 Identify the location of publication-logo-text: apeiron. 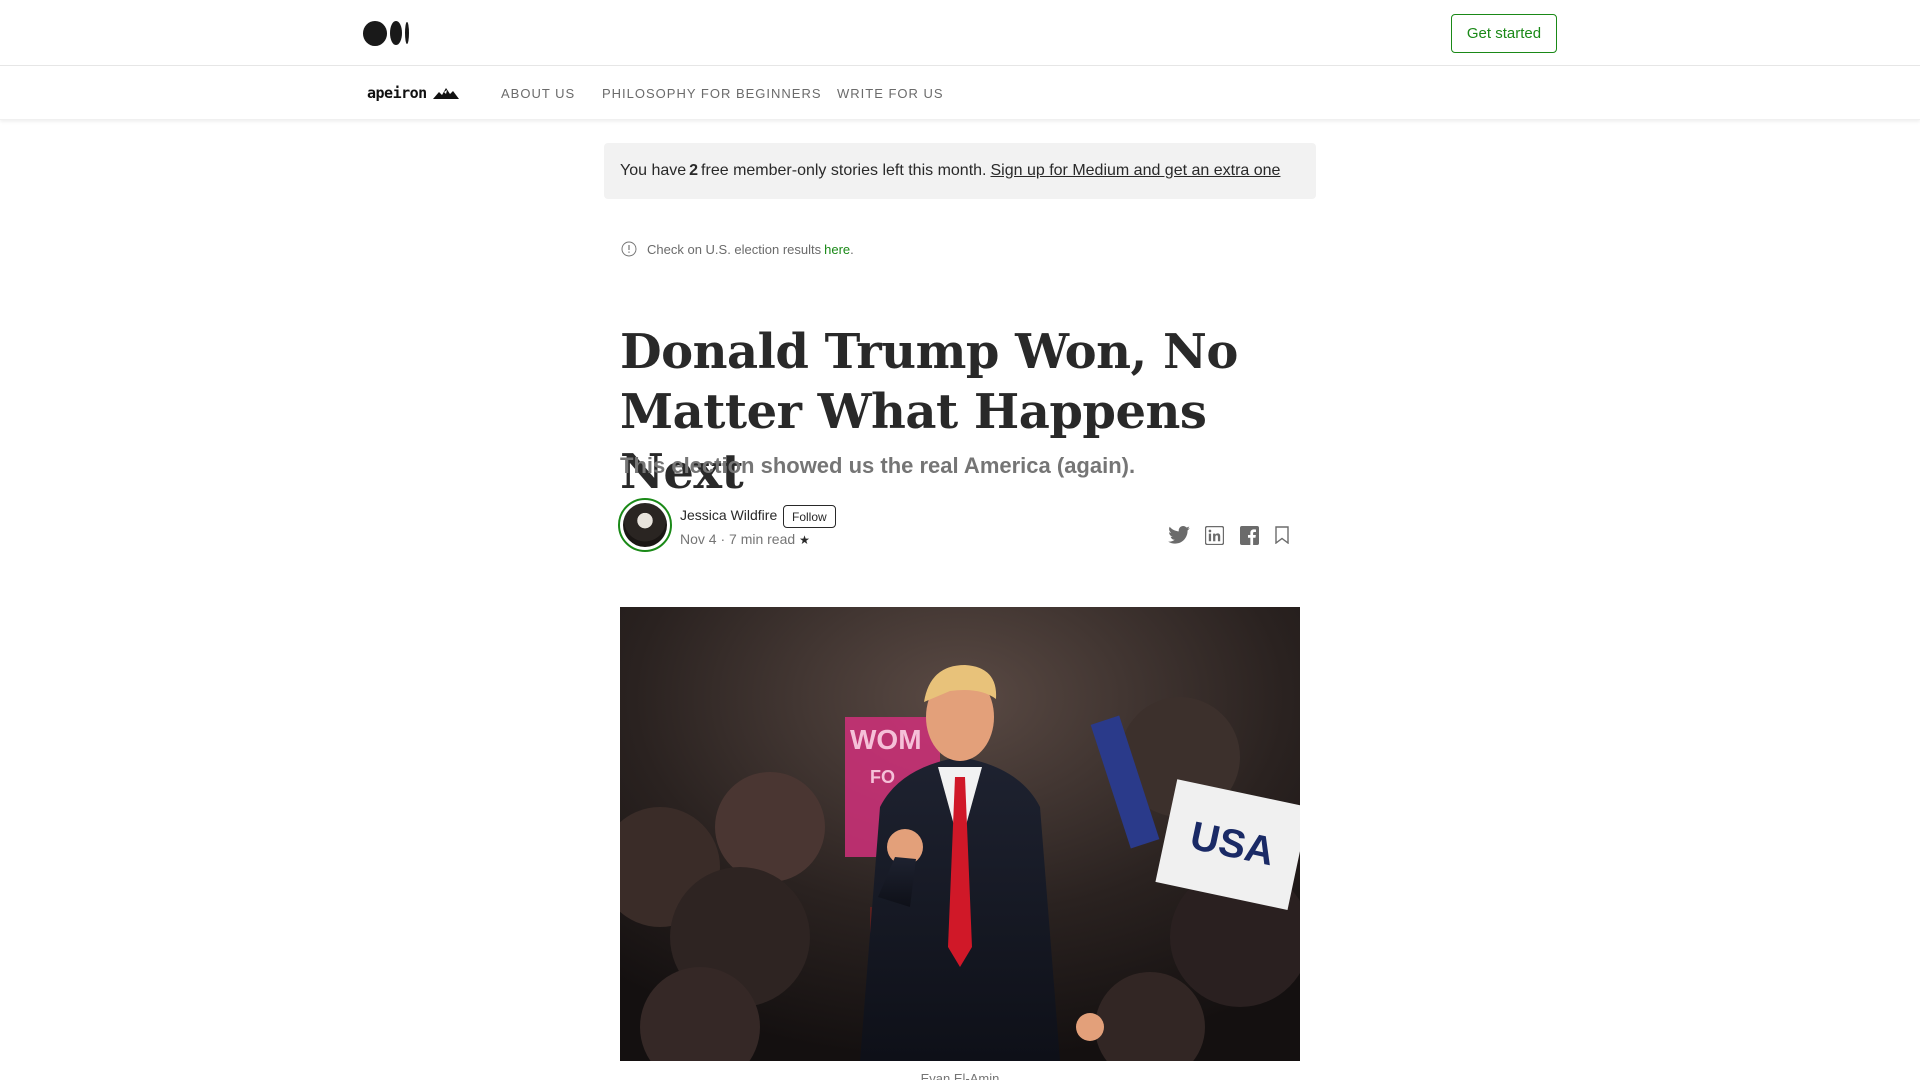
(397, 93).